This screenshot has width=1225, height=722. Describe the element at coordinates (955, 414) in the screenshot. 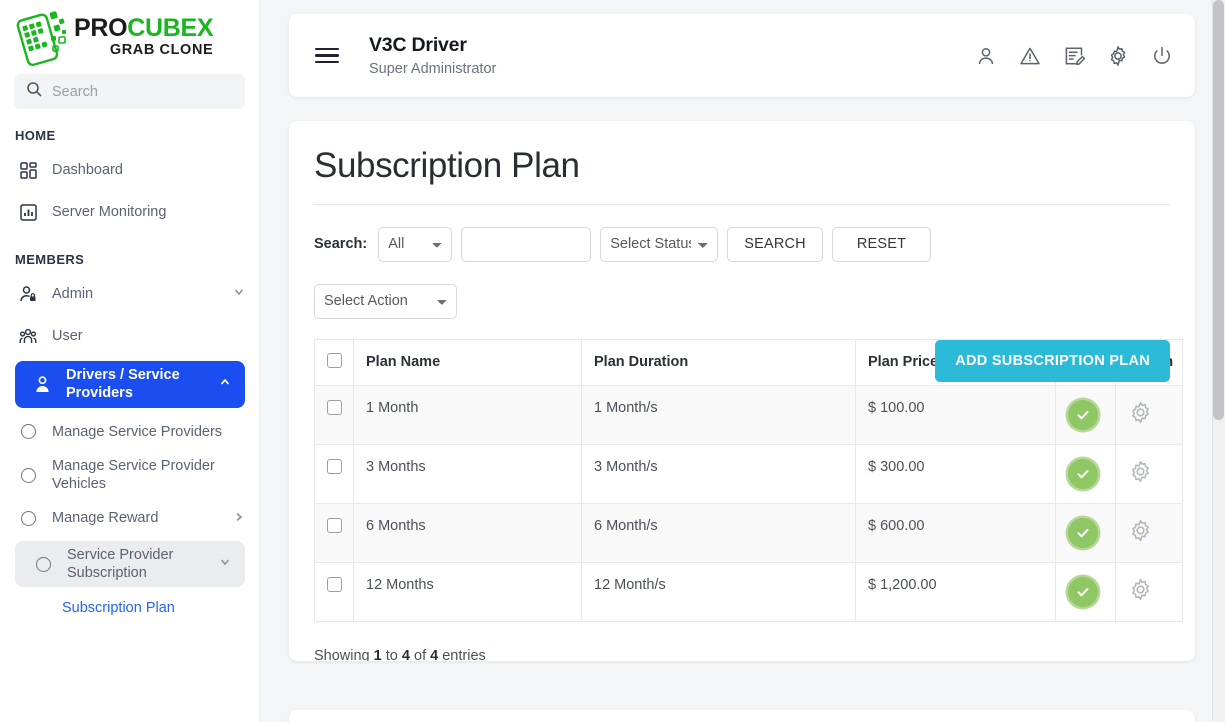

I see `cell-plan-price: $ 100.00` at that location.